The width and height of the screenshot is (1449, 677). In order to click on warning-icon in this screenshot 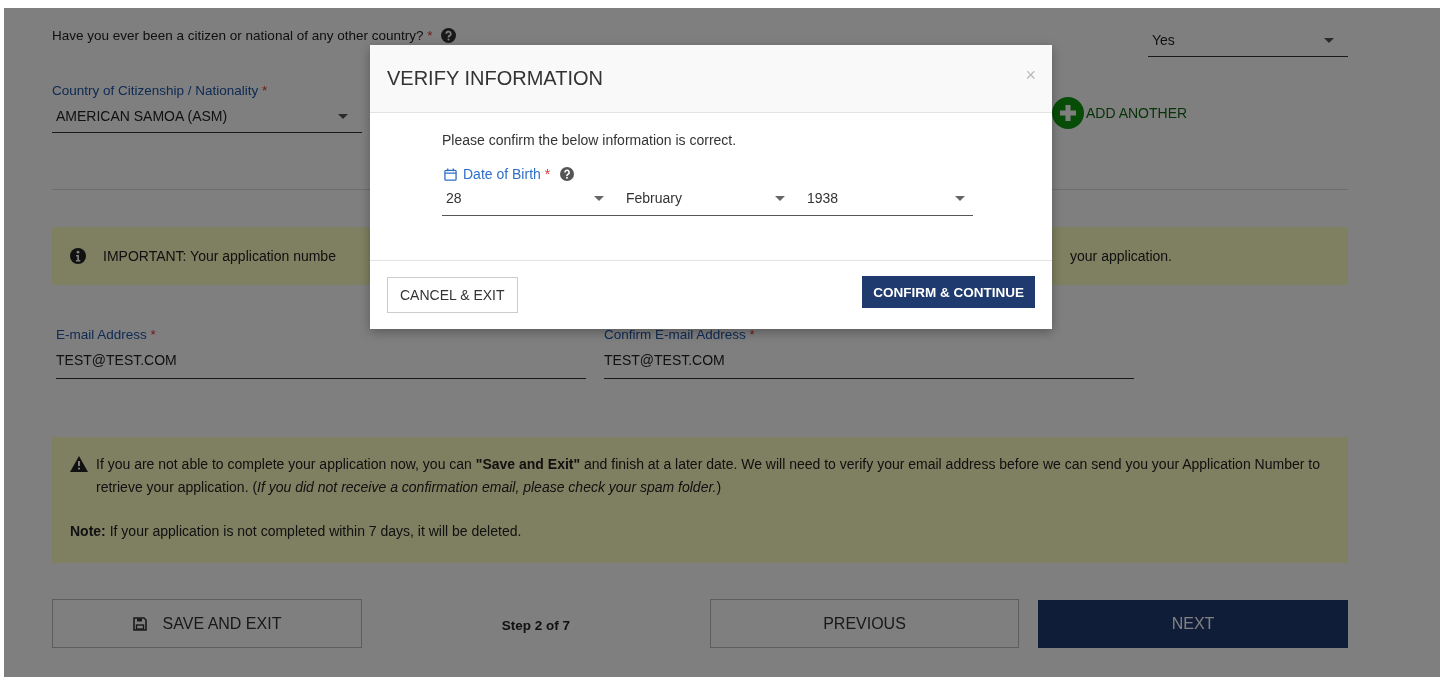, I will do `click(79, 464)`.